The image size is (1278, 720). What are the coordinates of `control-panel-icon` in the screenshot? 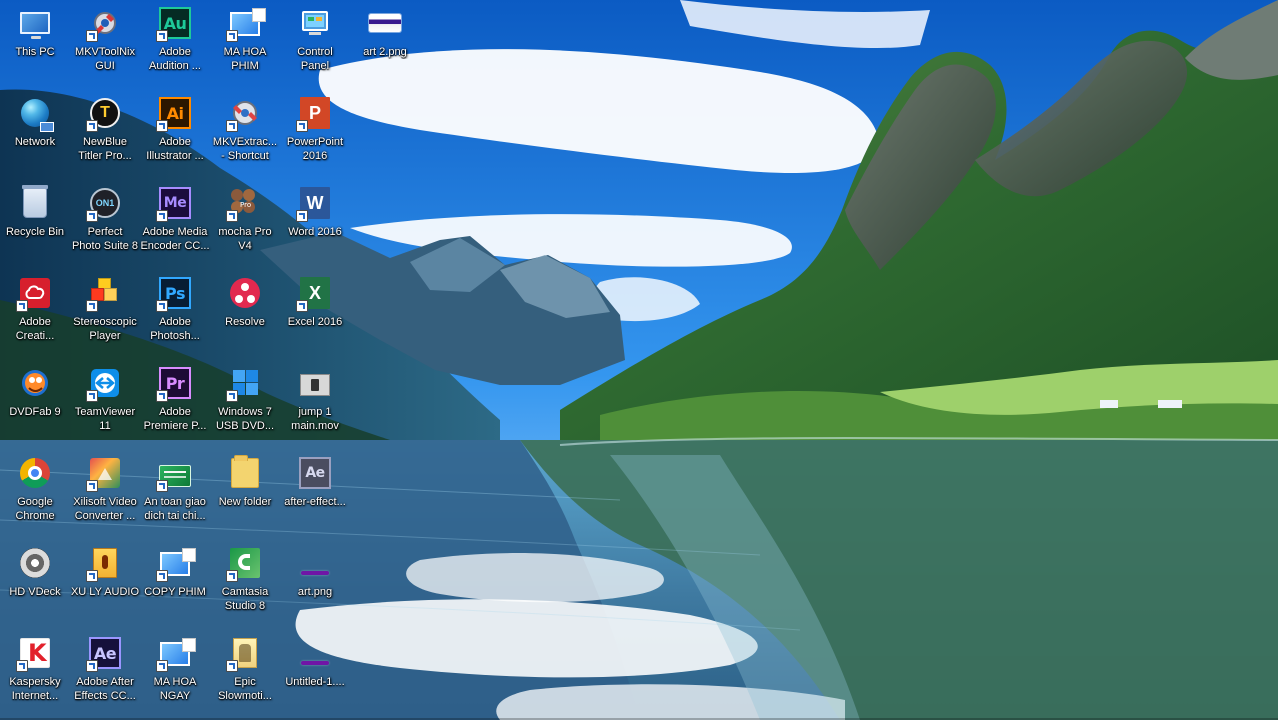 It's located at (315, 23).